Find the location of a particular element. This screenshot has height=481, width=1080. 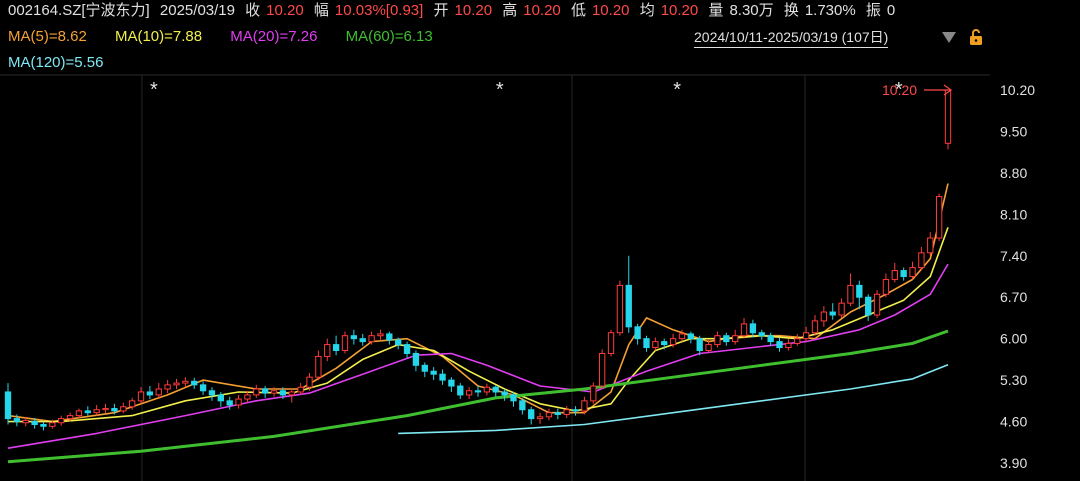

y-tick-label-4: 7.40 is located at coordinates (1013, 256).